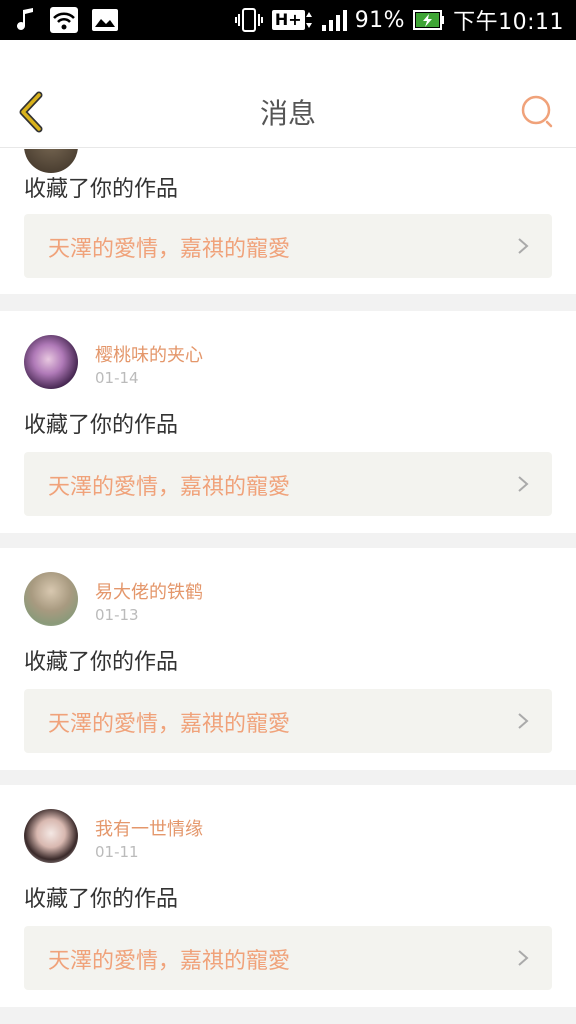 The width and height of the screenshot is (576, 1024). I want to click on network-type: H+, so click(292, 20).